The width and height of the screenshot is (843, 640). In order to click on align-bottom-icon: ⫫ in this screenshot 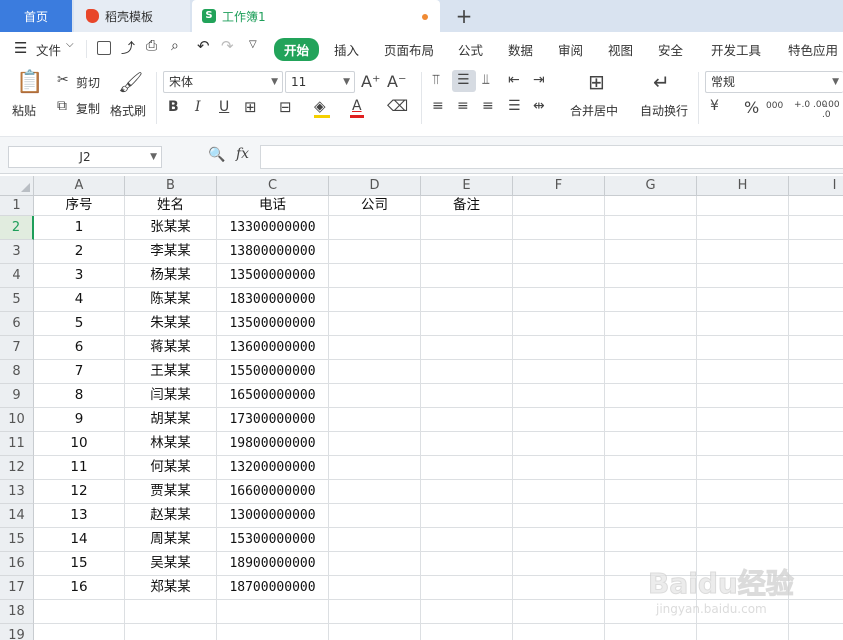, I will do `click(486, 80)`.